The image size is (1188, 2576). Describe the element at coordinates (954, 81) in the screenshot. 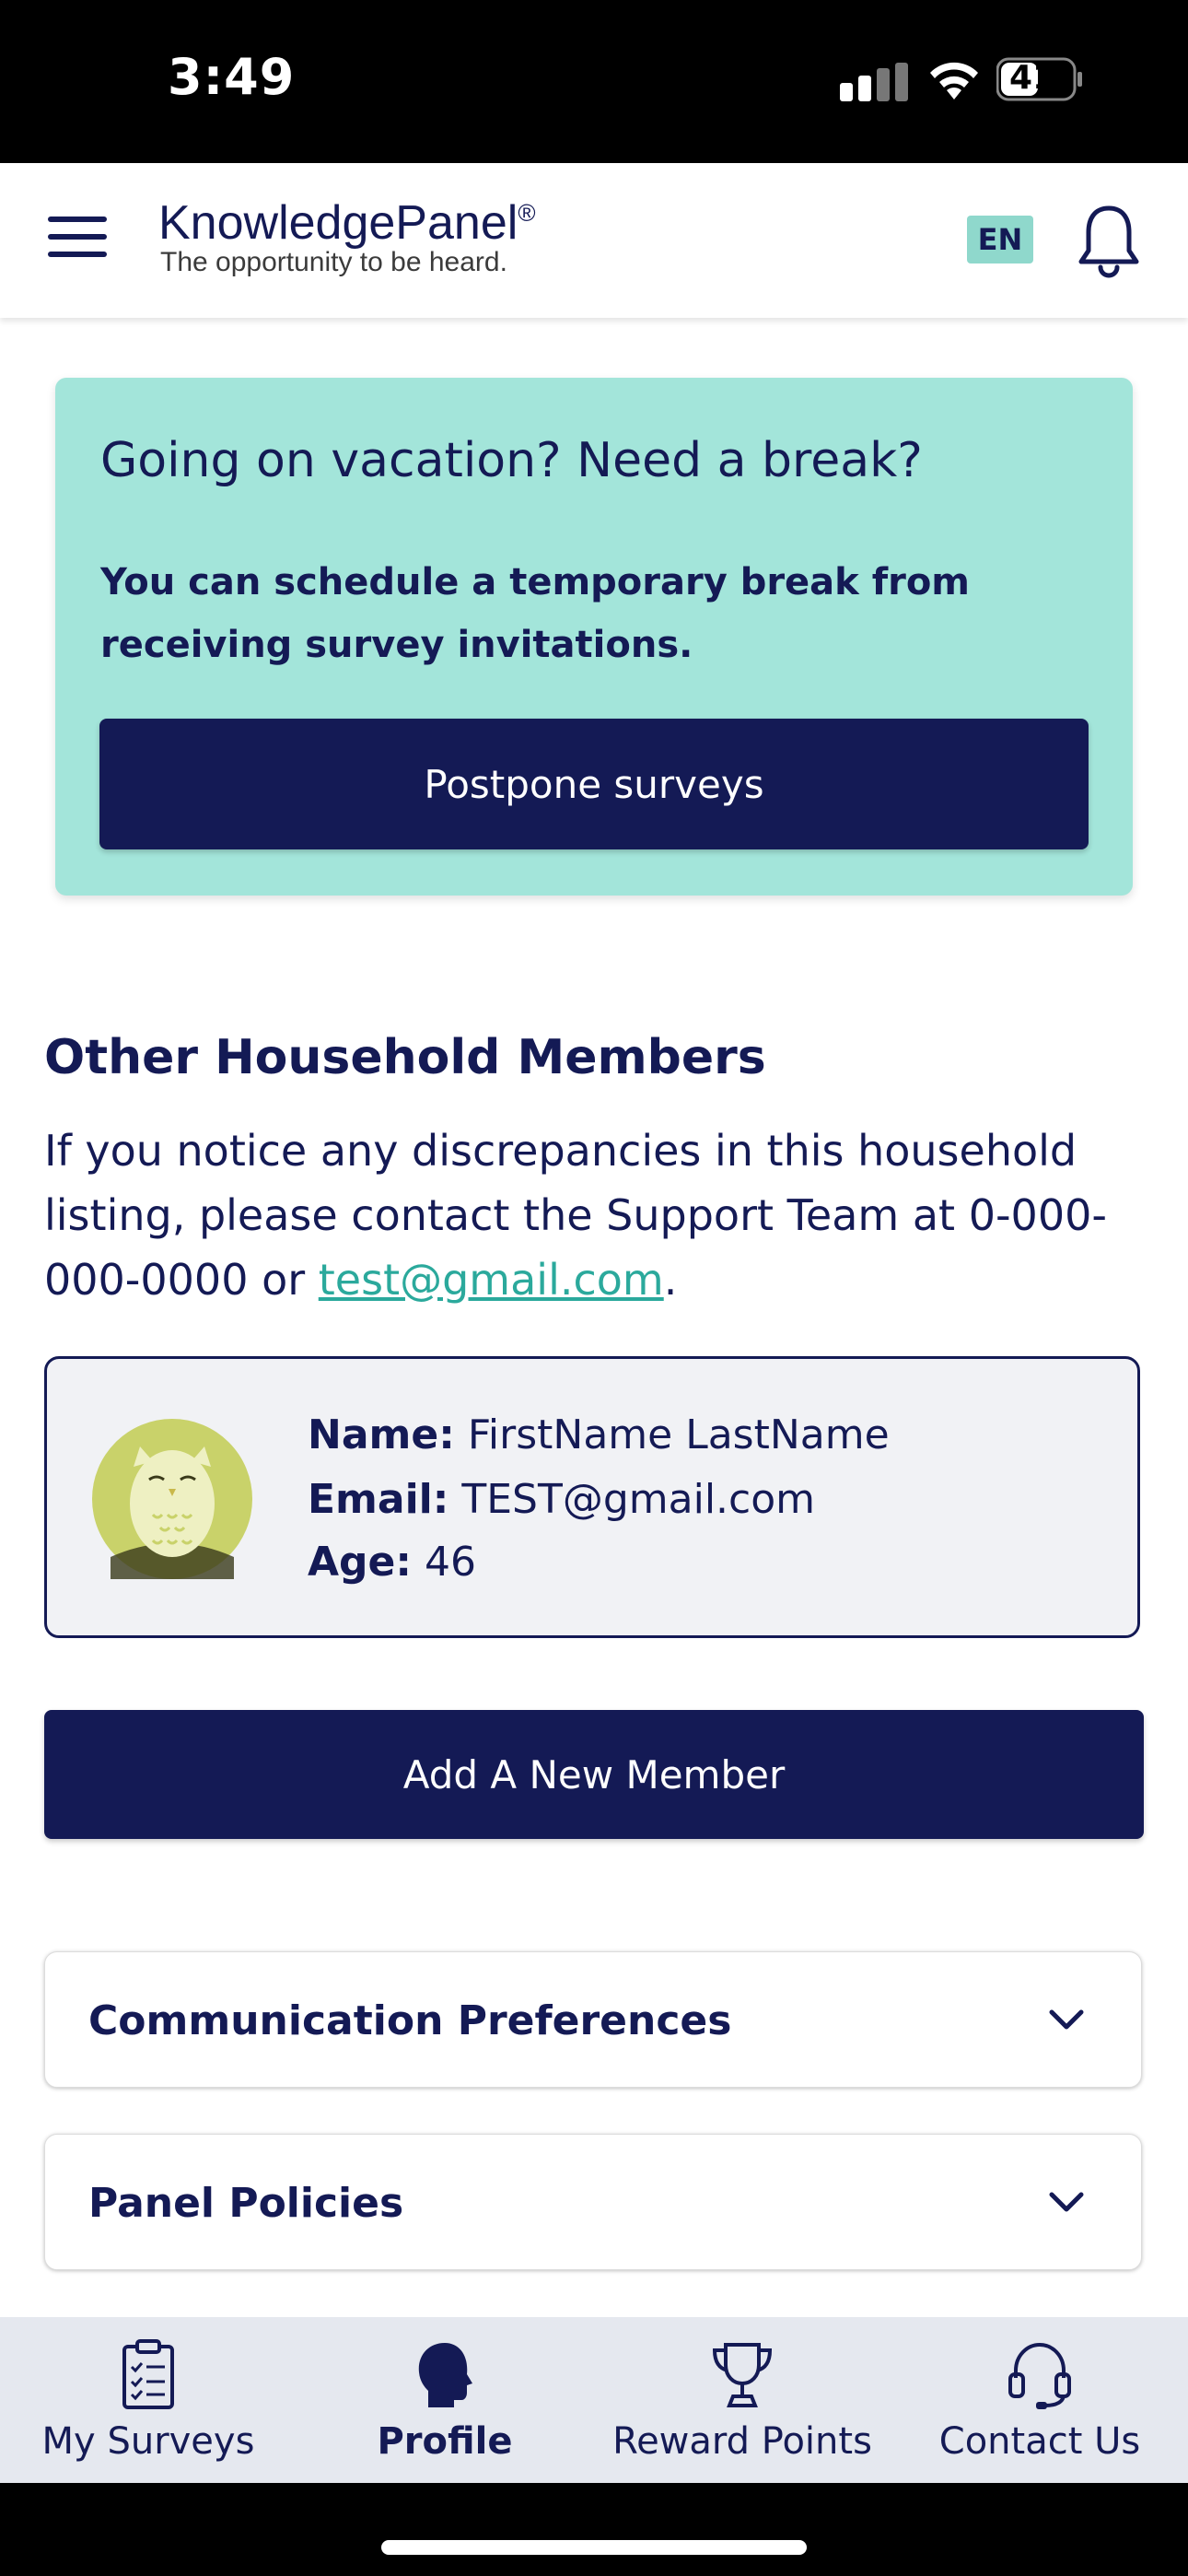

I see `wifi-icon` at that location.